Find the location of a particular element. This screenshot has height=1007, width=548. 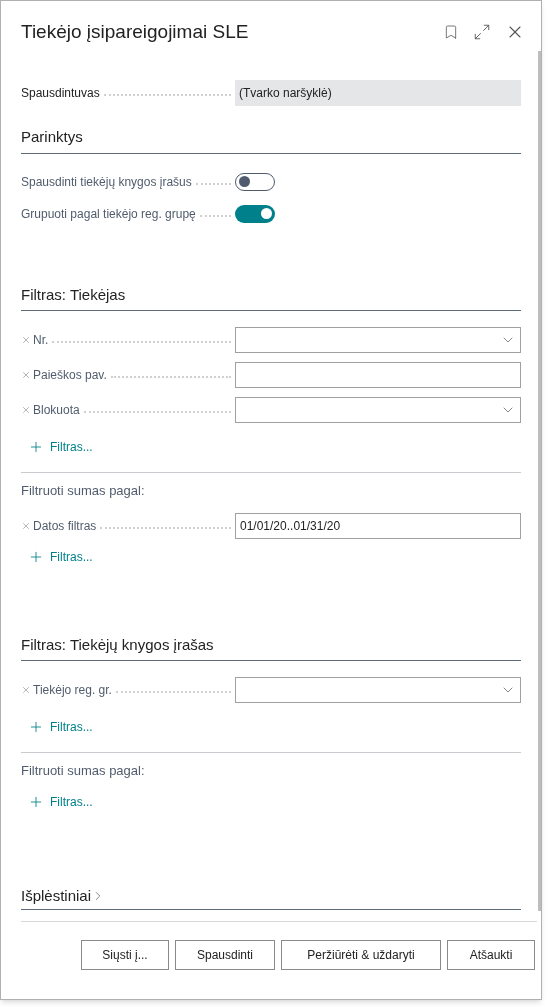

section-heading: Filtras: Tiekėjas is located at coordinates (271, 297).